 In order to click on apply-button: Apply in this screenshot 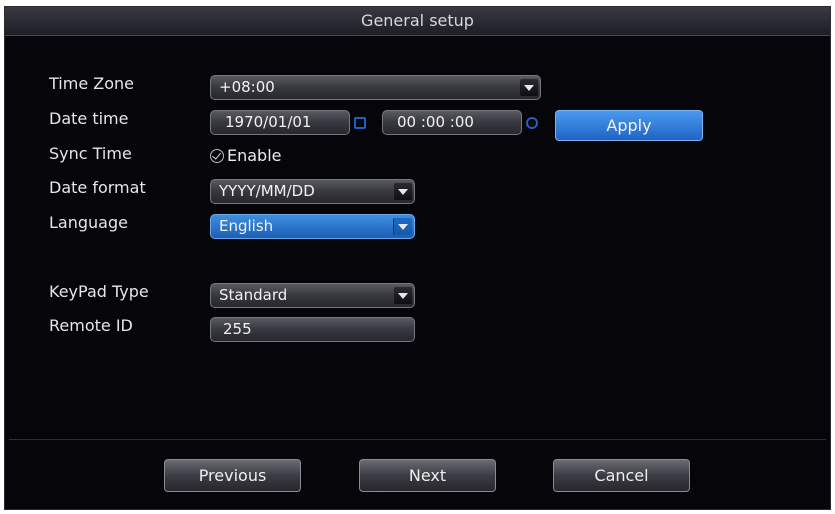, I will do `click(629, 125)`.